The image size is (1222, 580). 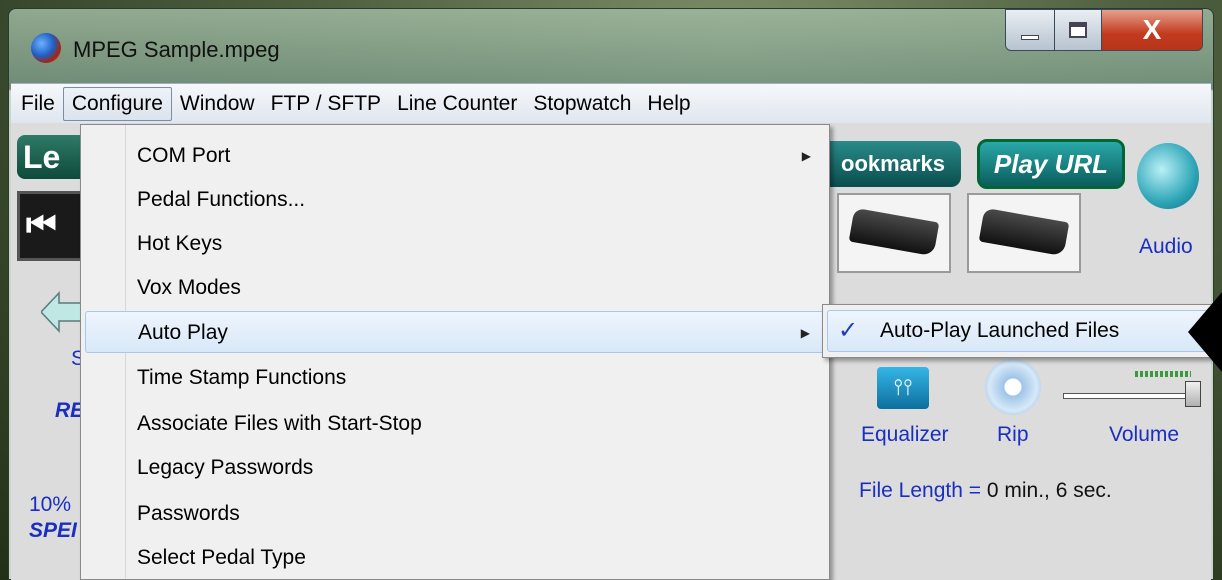 What do you see at coordinates (1166, 246) in the screenshot?
I see `audio-label: Audio` at bounding box center [1166, 246].